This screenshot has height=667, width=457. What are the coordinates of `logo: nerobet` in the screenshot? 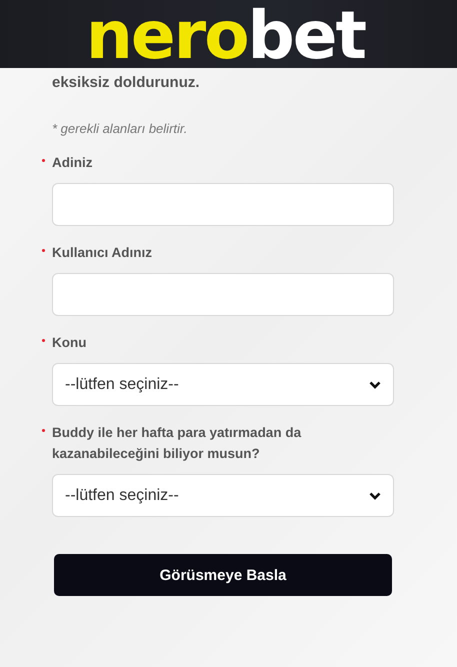 It's located at (226, 36).